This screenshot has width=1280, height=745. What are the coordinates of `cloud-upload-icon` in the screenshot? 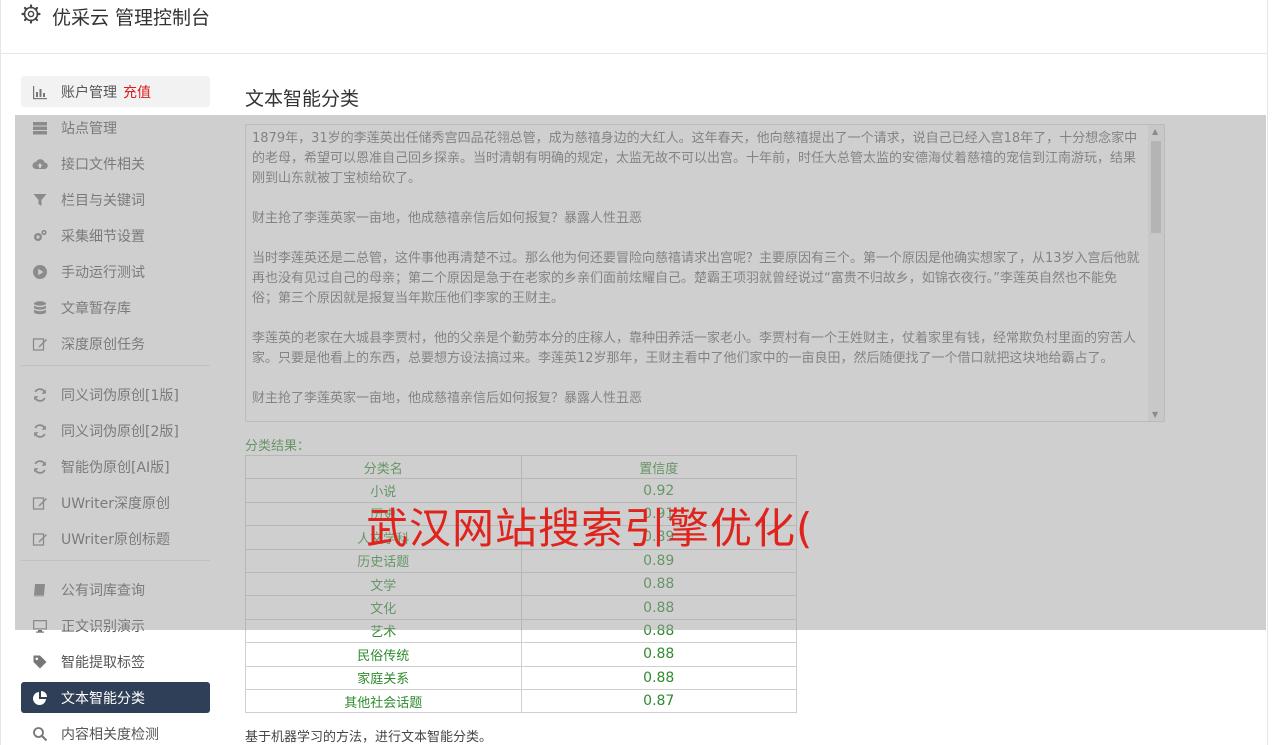 It's located at (40, 164).